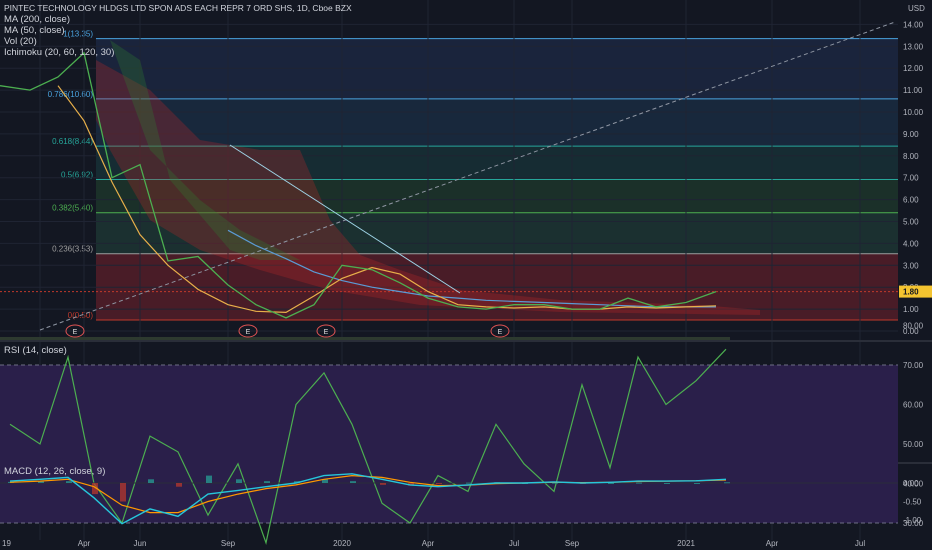 This screenshot has height=550, width=932. I want to click on rsi-tick-label: 50.00, so click(913, 444).